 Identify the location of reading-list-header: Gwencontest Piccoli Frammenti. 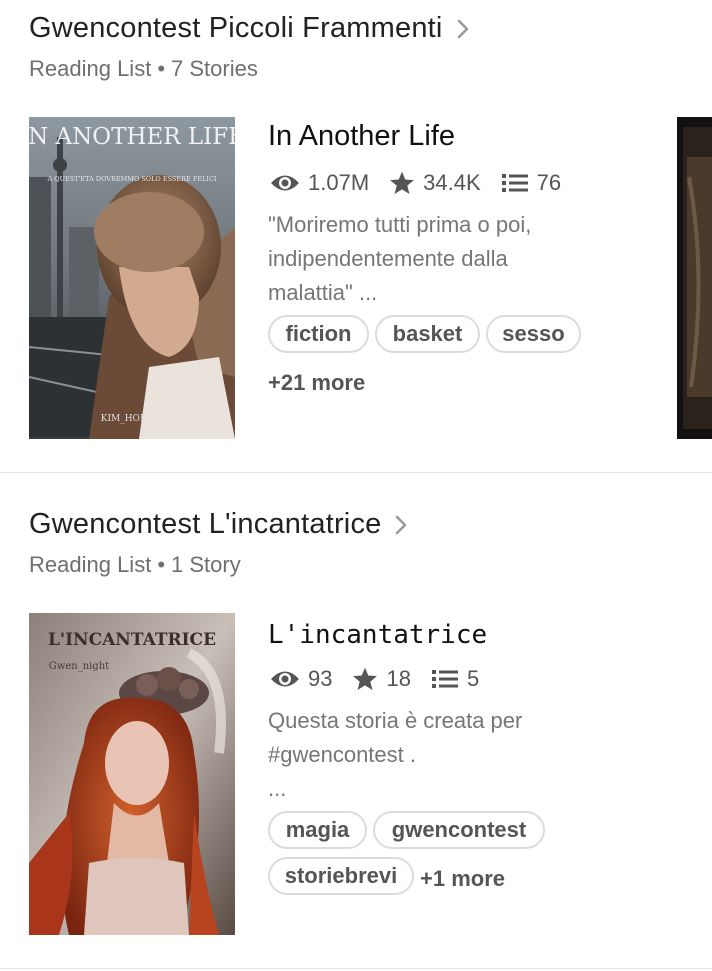
(250, 28).